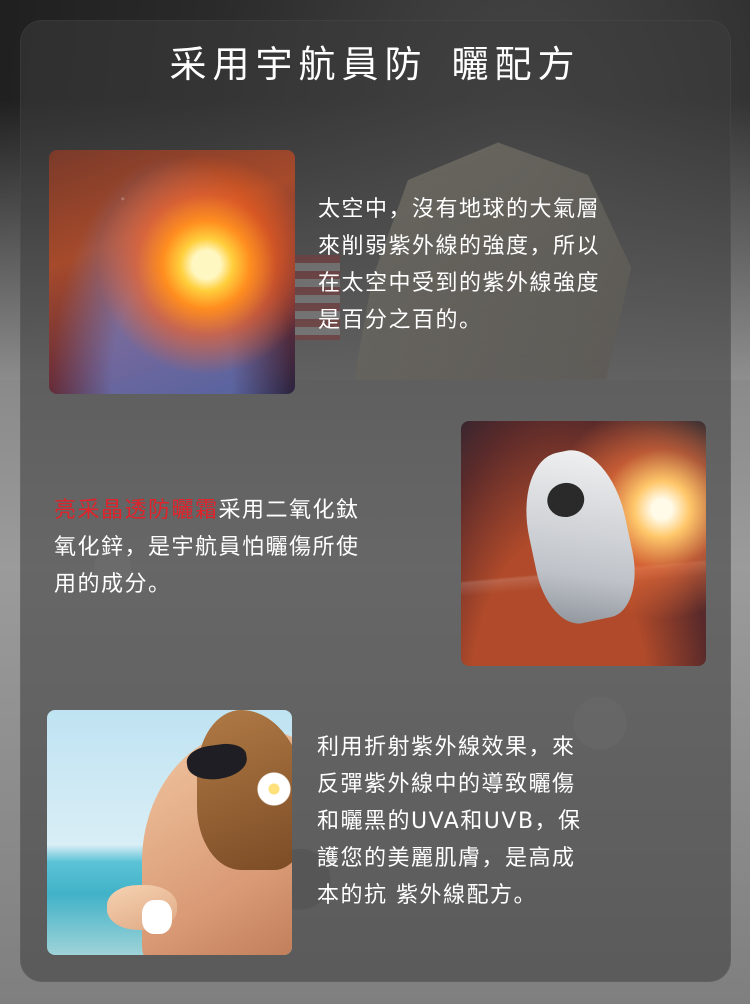  I want to click on woman-sunscreen-image, so click(169, 832).